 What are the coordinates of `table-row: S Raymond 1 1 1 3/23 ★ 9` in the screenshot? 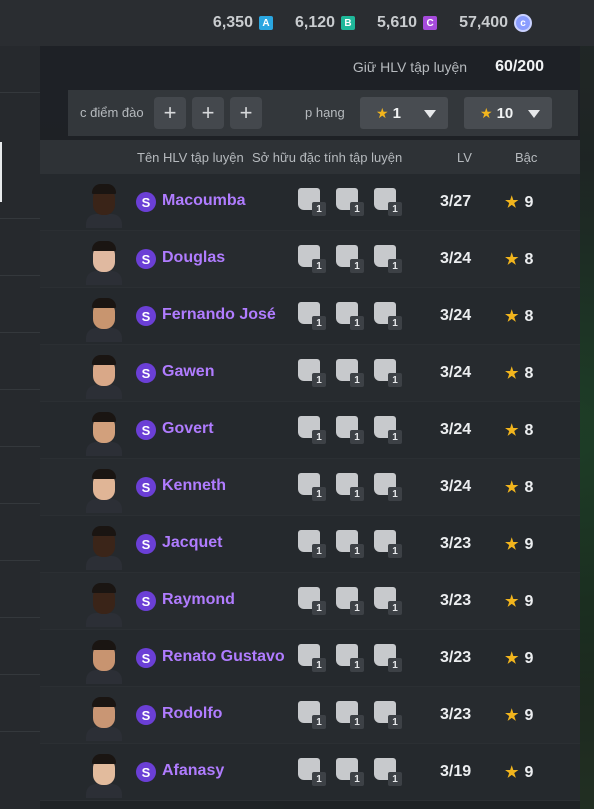 It's located at (310, 601).